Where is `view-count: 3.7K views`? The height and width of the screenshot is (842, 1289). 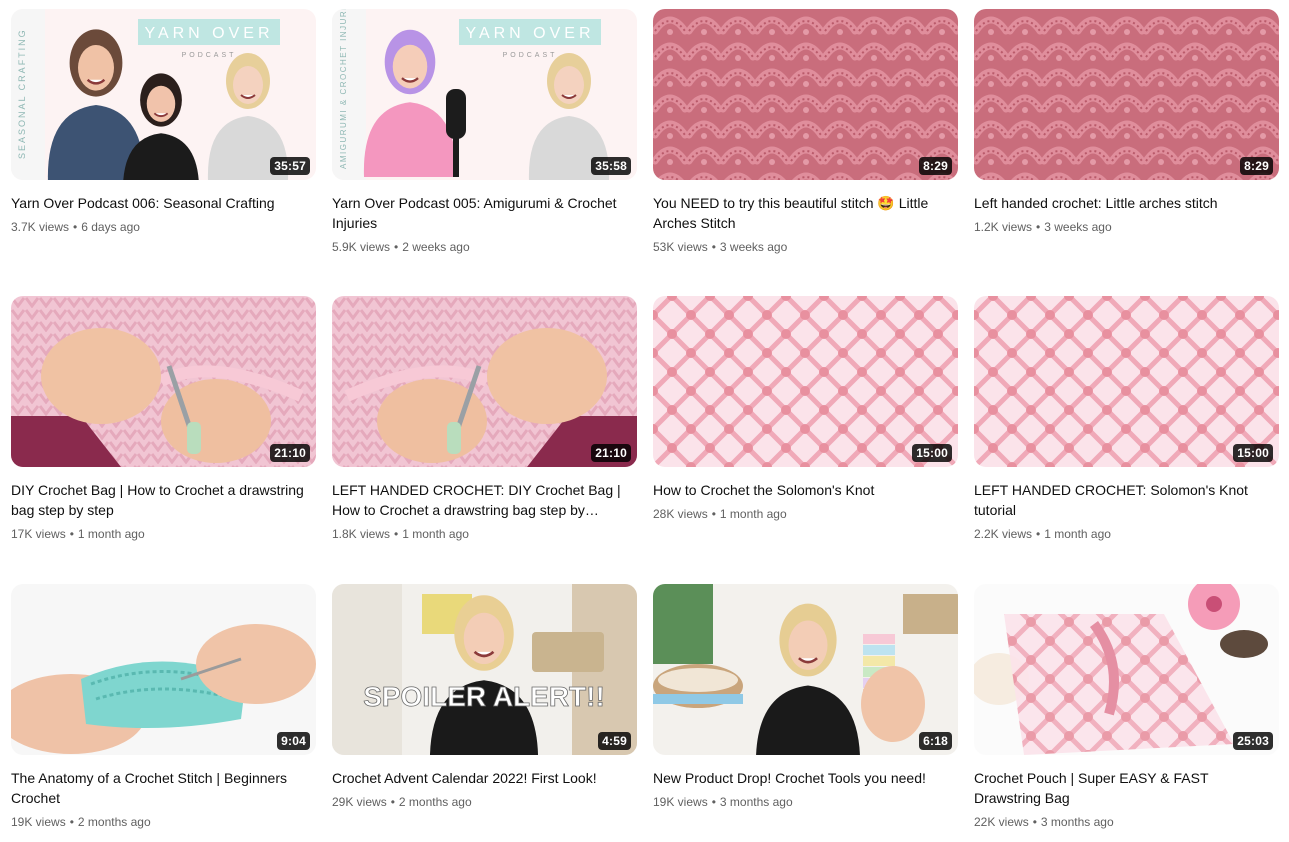 view-count: 3.7K views is located at coordinates (40, 227).